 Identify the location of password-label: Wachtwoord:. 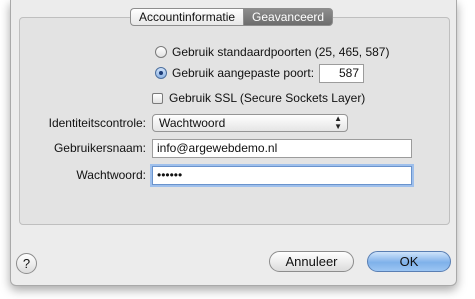
(111, 175).